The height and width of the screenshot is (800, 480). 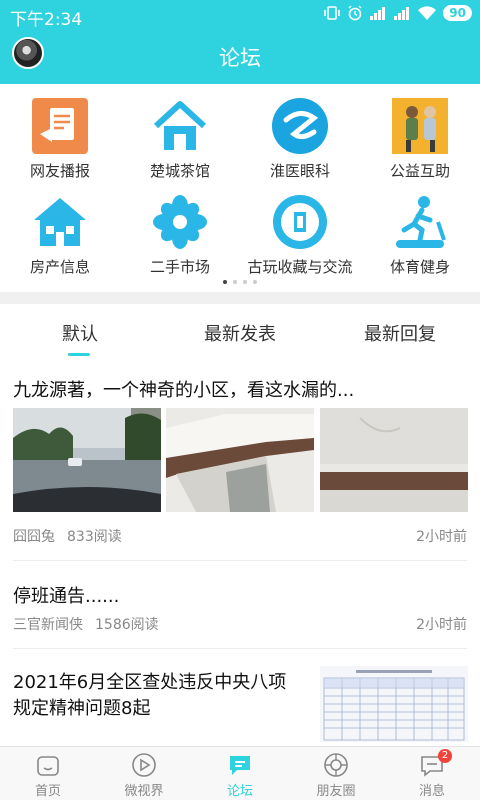 What do you see at coordinates (180, 222) in the screenshot?
I see `flower-icon` at bounding box center [180, 222].